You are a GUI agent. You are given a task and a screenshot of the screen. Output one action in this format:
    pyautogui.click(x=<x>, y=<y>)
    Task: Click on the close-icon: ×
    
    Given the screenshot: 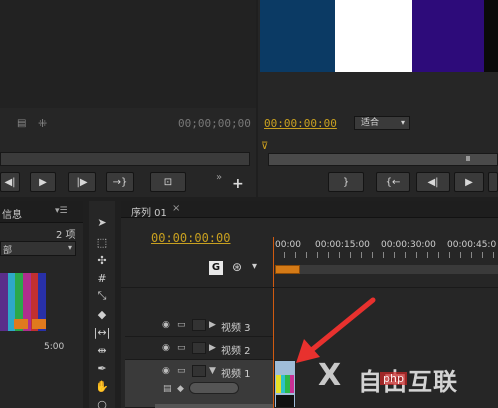 What is the action you would take?
    pyautogui.click(x=176, y=208)
    